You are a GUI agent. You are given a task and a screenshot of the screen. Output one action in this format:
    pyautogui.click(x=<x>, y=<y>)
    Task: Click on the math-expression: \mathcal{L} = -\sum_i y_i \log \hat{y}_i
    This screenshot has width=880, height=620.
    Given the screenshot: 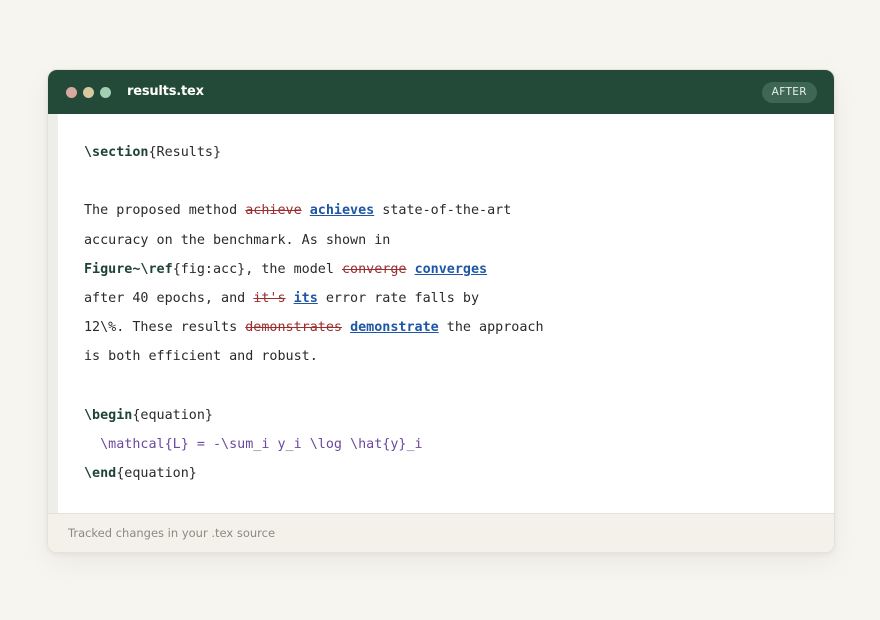 What is the action you would take?
    pyautogui.click(x=253, y=444)
    